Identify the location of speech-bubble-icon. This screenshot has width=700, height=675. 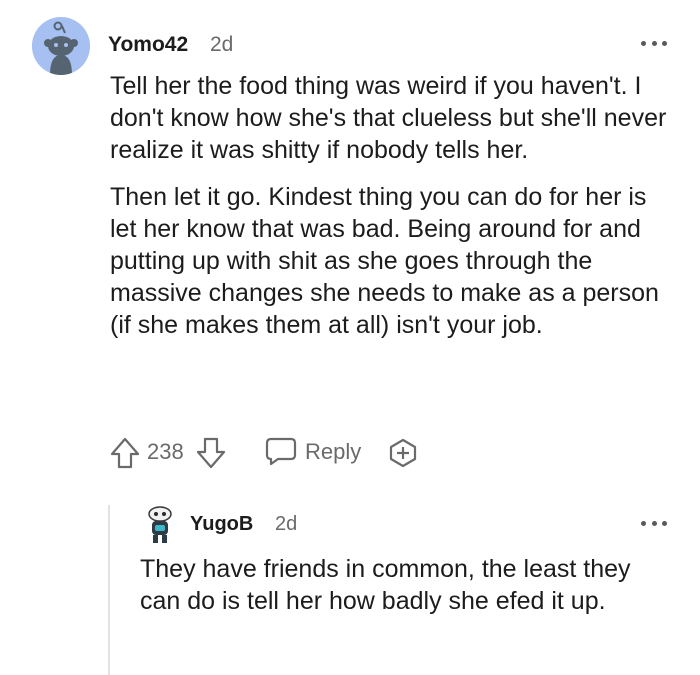
(281, 451).